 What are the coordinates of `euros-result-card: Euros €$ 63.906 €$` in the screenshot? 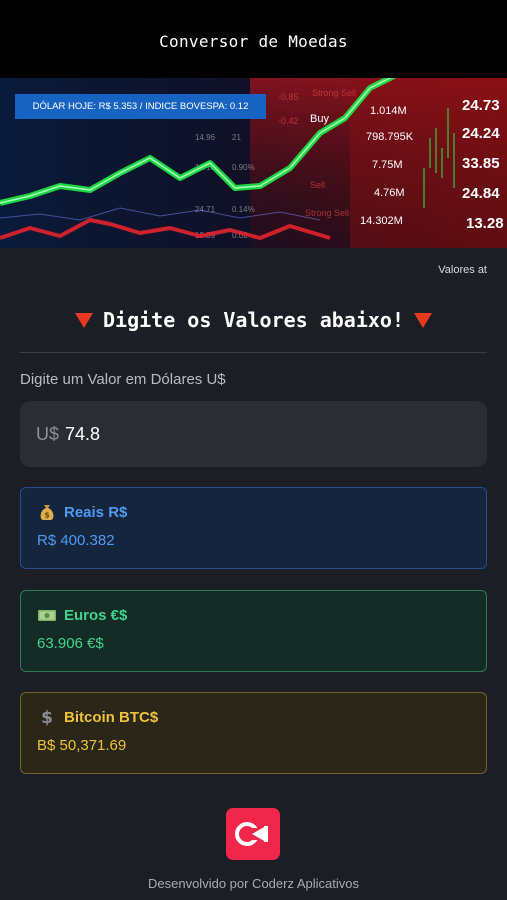 It's located at (253, 631).